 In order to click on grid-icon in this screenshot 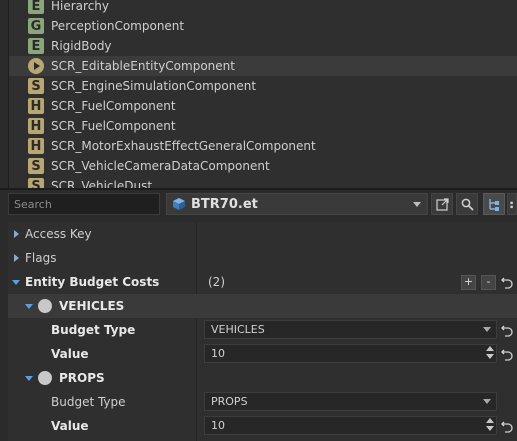, I will do `click(511, 204)`.